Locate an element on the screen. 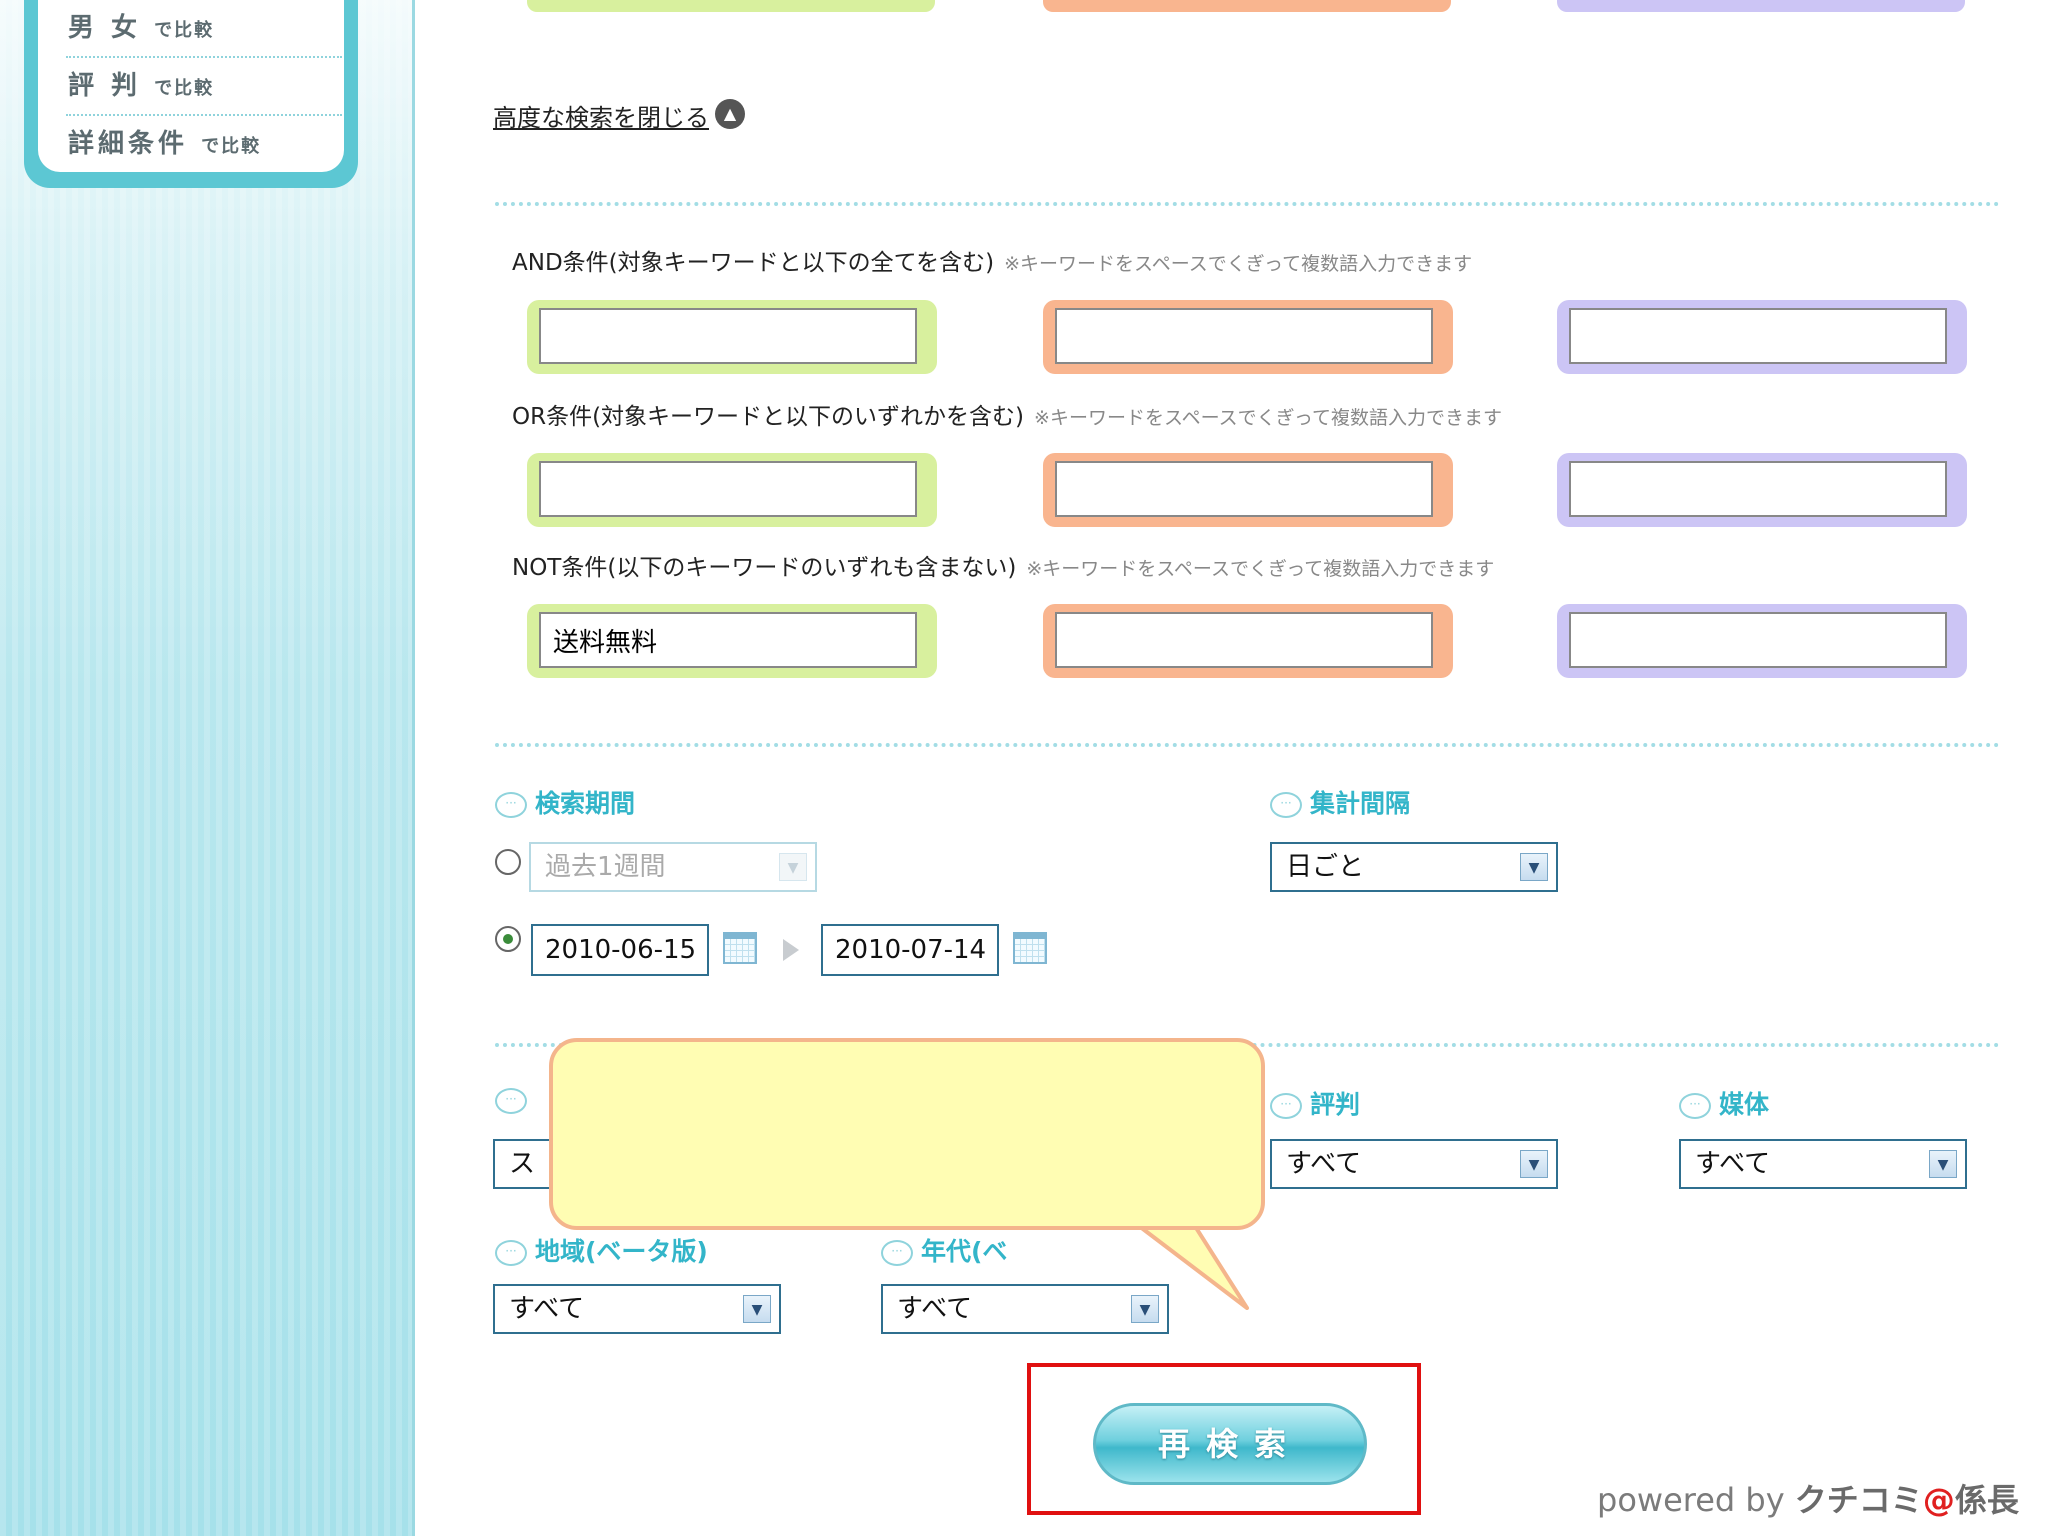  media-select: すべて ▼ is located at coordinates (1823, 1164).